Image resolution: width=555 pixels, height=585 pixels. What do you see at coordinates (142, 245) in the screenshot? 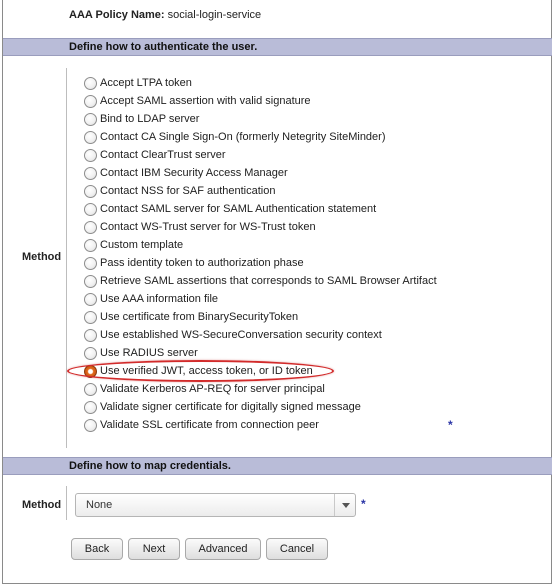
I see `auth-method-option-label: Custom template` at bounding box center [142, 245].